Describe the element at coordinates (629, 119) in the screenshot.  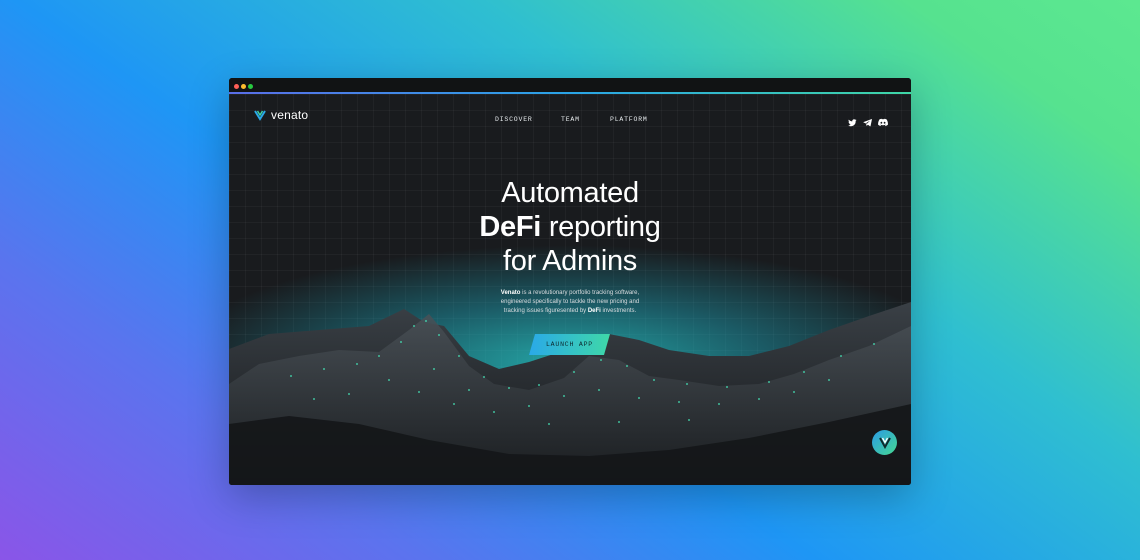
I see `nav-platform: PLATFORM` at that location.